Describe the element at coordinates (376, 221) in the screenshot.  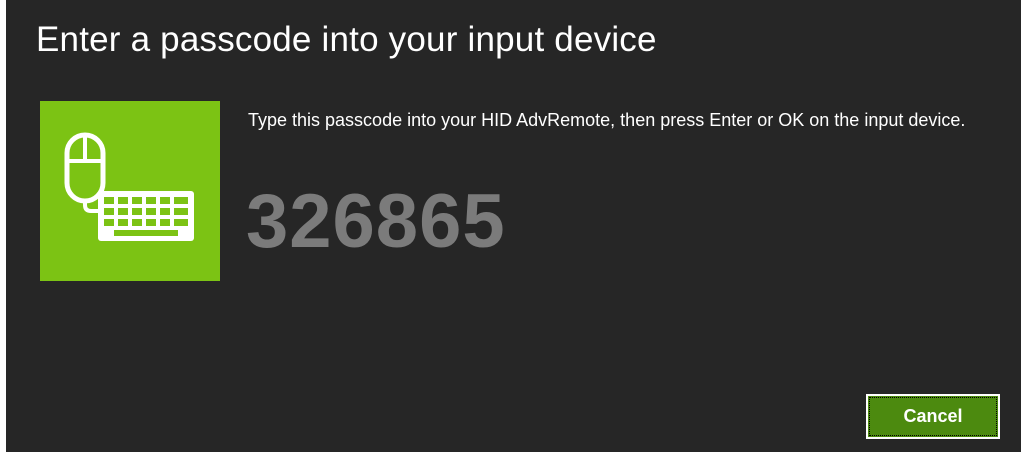
I see `passcode-value: 326865` at that location.